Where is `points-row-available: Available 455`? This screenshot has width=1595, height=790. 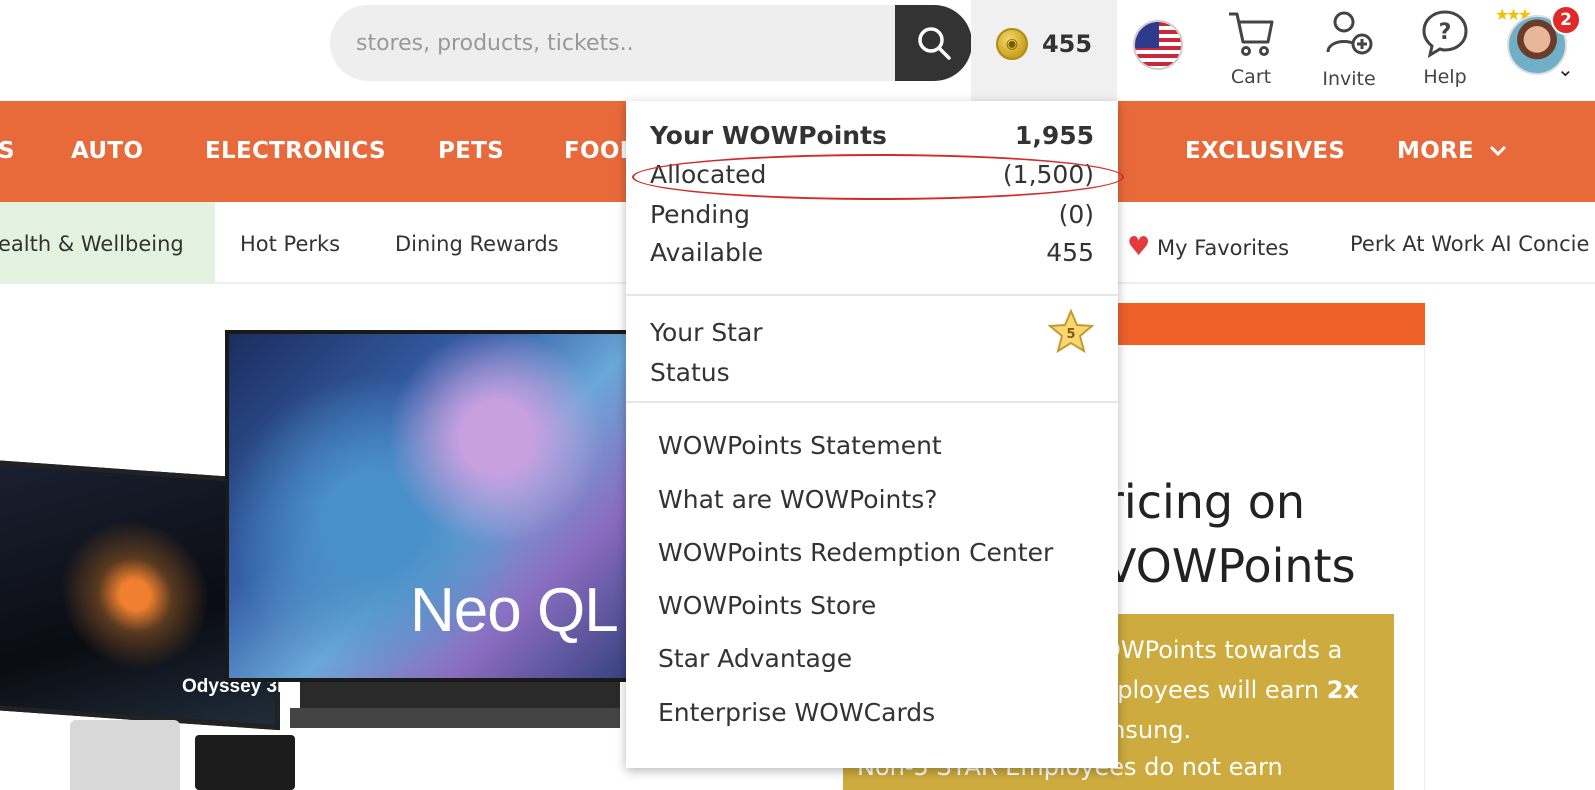 points-row-available: Available 455 is located at coordinates (872, 252).